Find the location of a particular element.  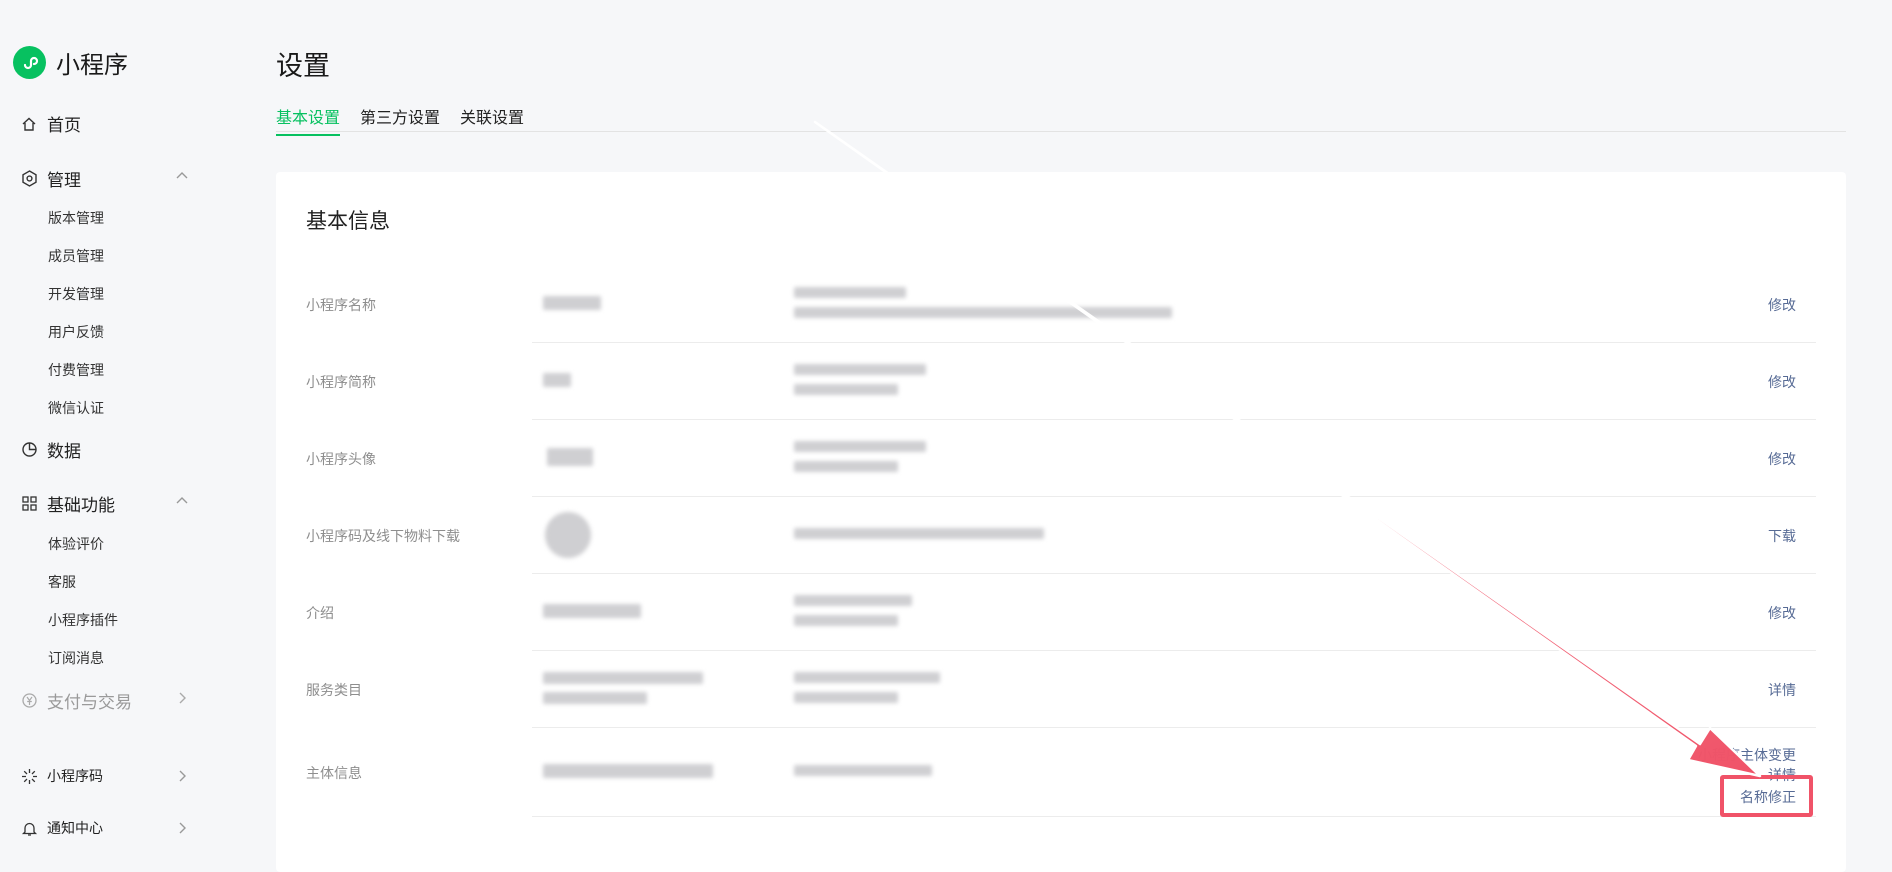

sidebar-item-version: 版本管理 is located at coordinates (76, 218).